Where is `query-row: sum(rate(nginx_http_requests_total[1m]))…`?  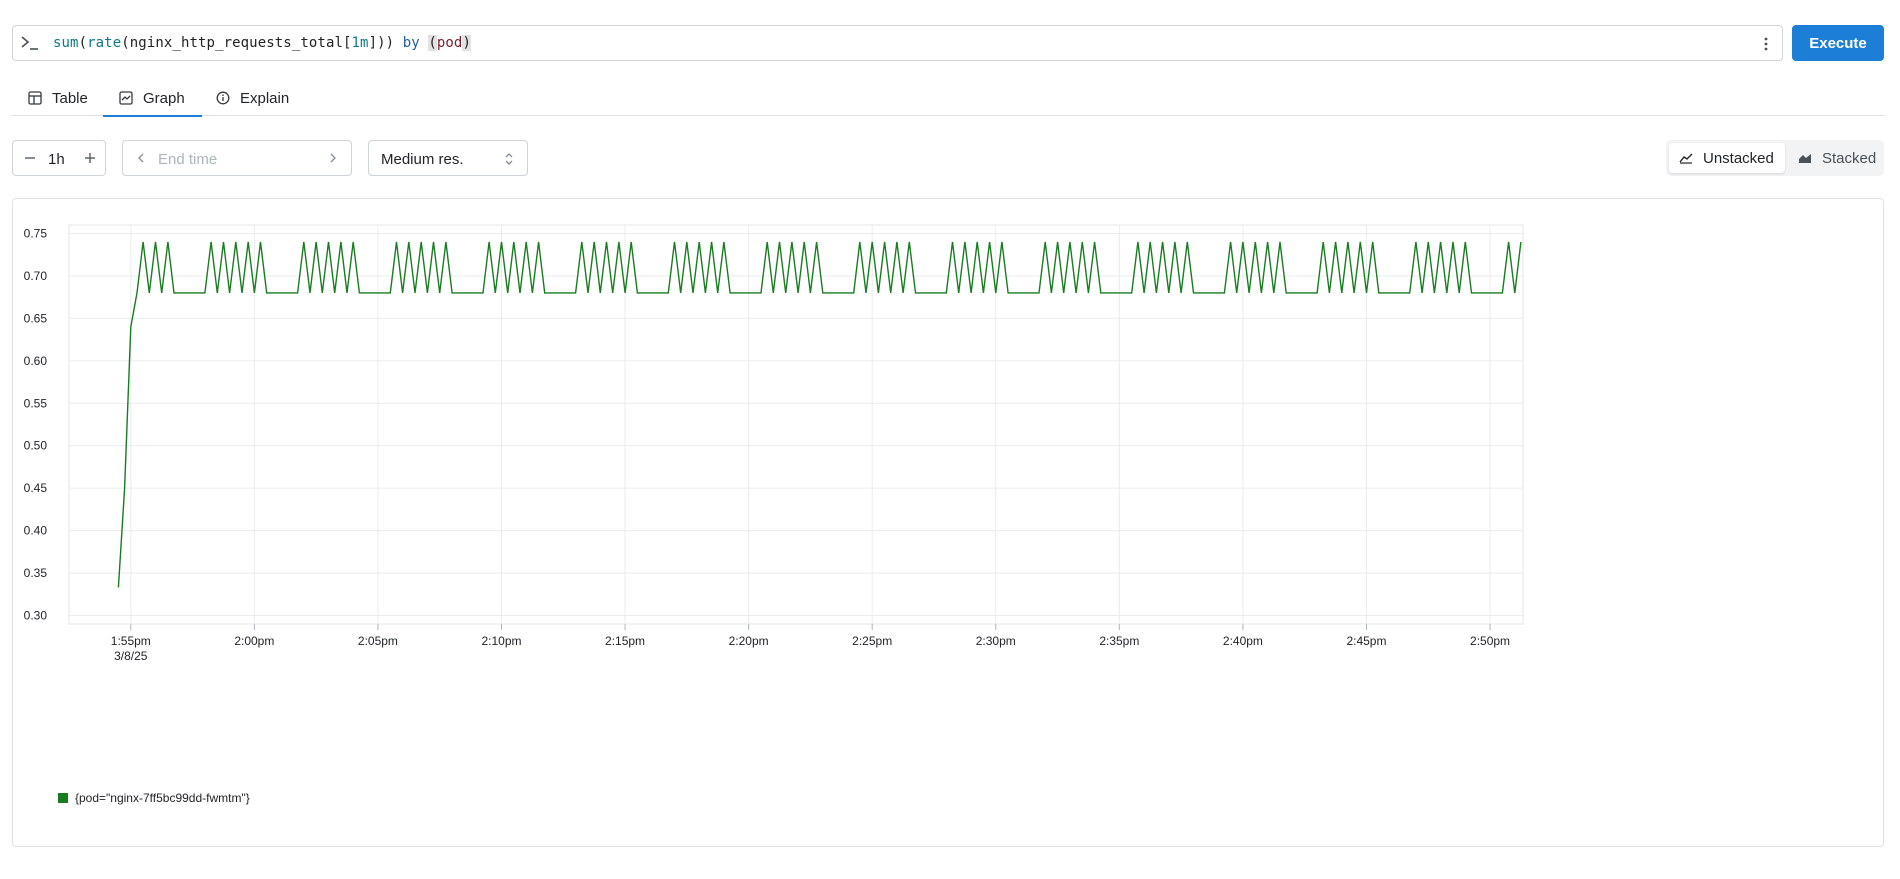
query-row: sum(rate(nginx_http_requests_total[1m]))… is located at coordinates (948, 43).